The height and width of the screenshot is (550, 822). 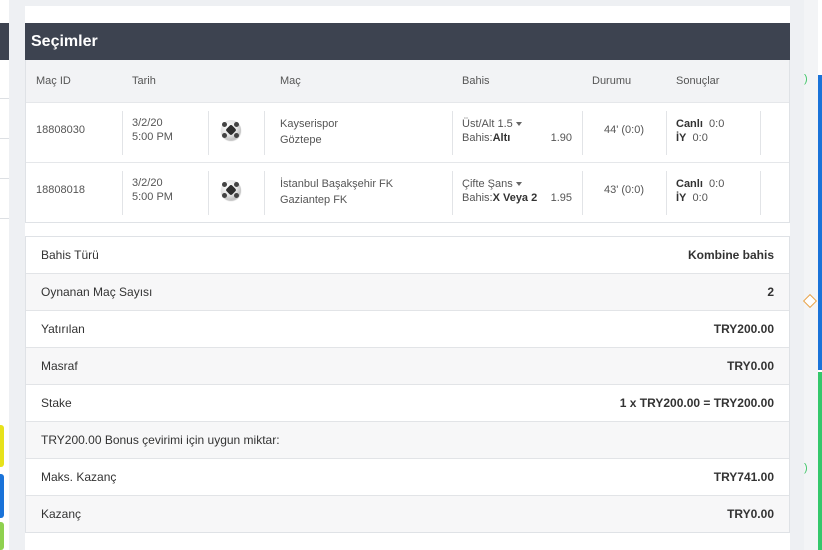 I want to click on right-blue-panel, so click(x=820, y=222).